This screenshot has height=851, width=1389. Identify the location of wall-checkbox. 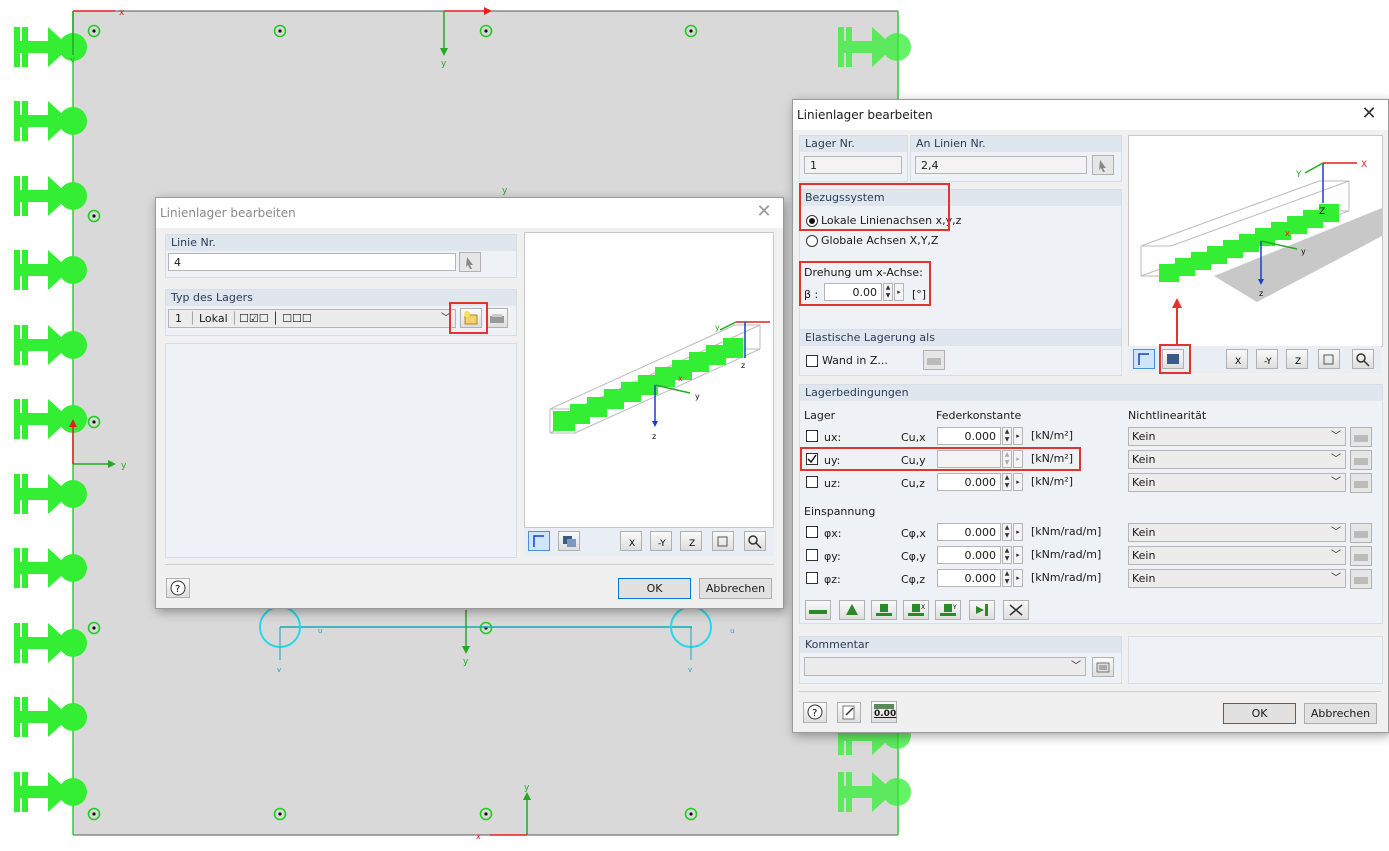
(812, 361).